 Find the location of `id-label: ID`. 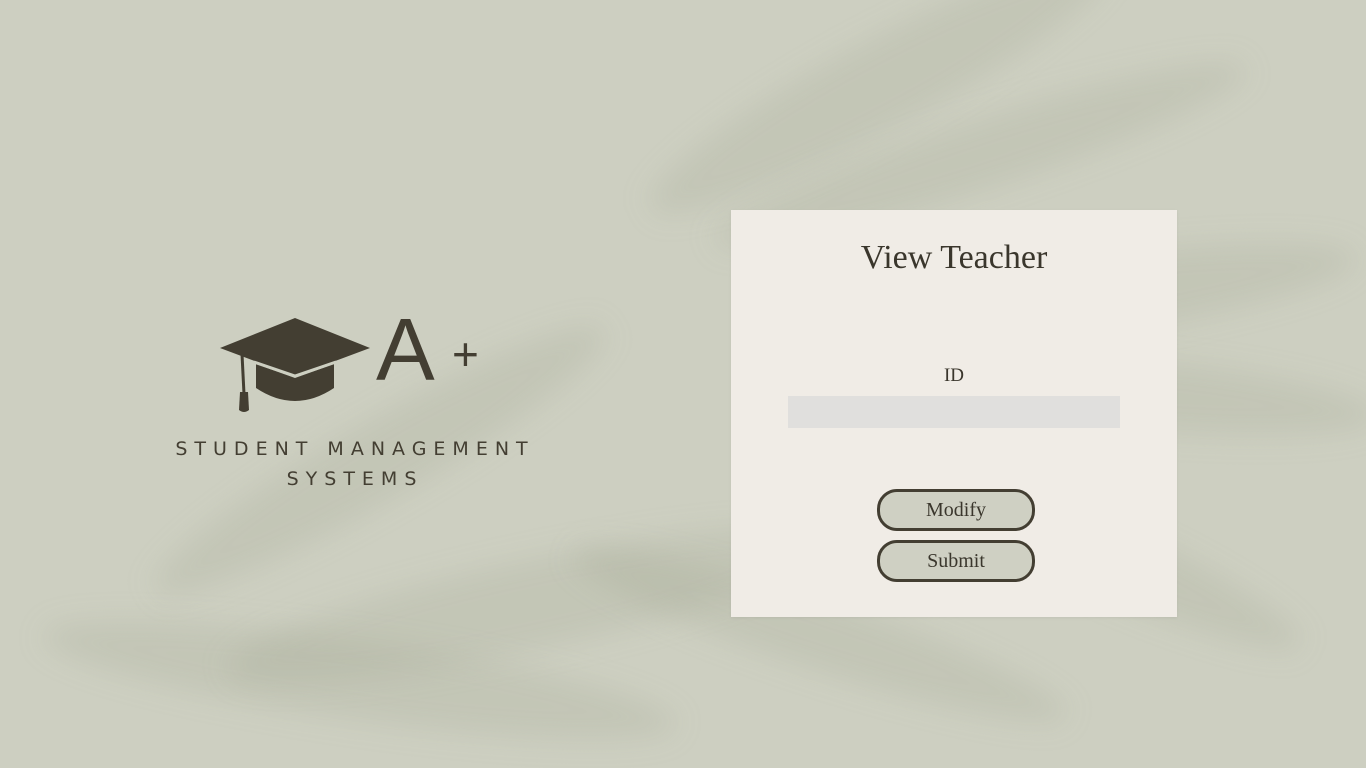

id-label: ID is located at coordinates (954, 375).